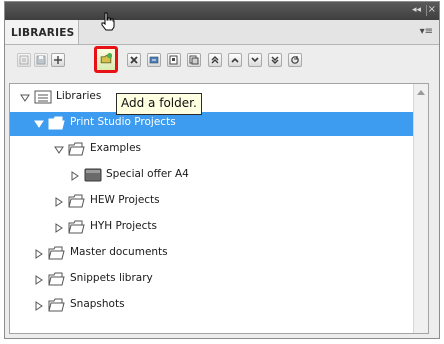 Image resolution: width=444 pixels, height=344 pixels. I want to click on move-bottom-button, so click(275, 60).